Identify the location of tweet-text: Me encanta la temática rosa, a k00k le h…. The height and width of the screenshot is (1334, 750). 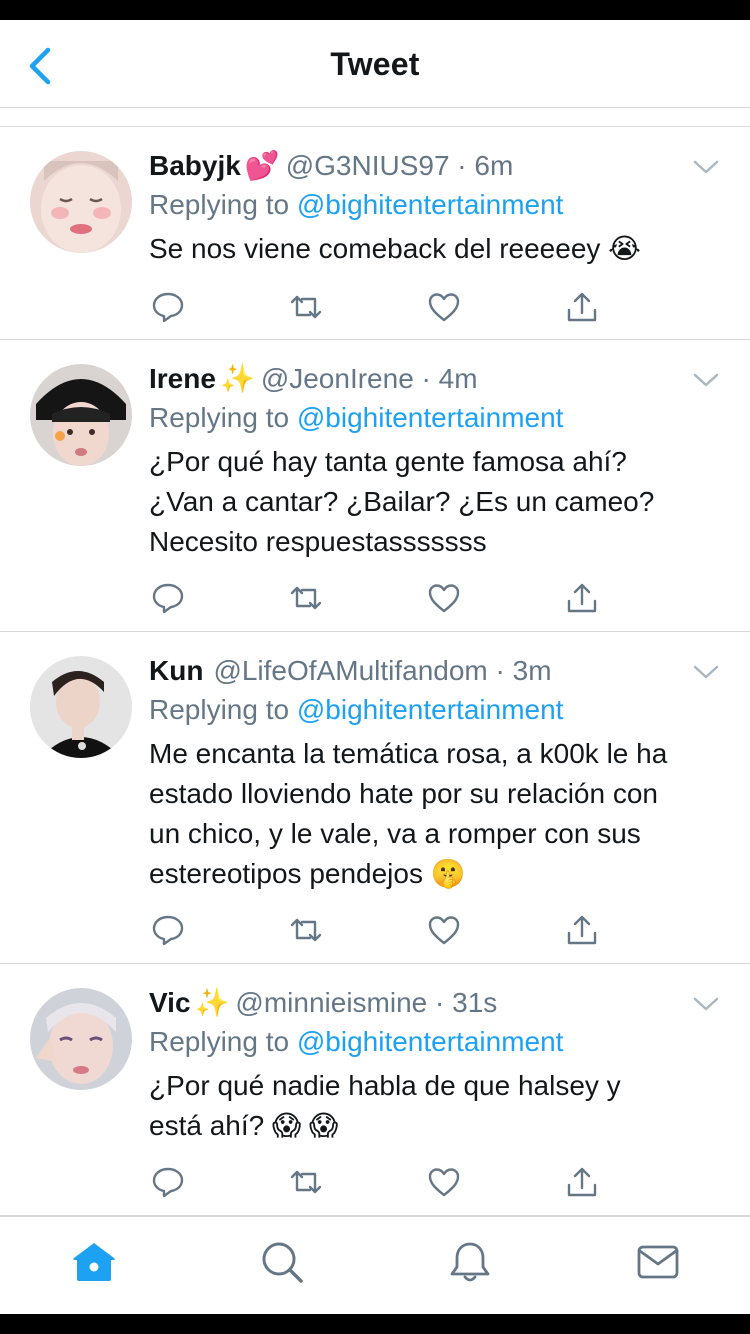
(408, 813).